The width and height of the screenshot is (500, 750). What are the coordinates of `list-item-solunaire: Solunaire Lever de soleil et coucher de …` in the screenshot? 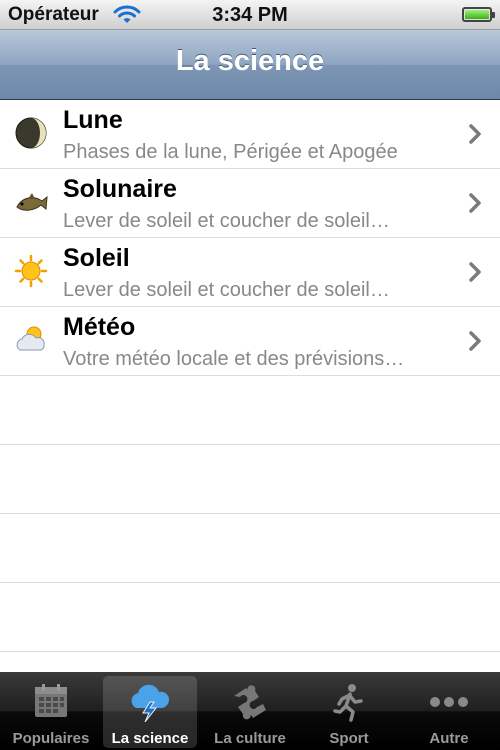 It's located at (250, 203).